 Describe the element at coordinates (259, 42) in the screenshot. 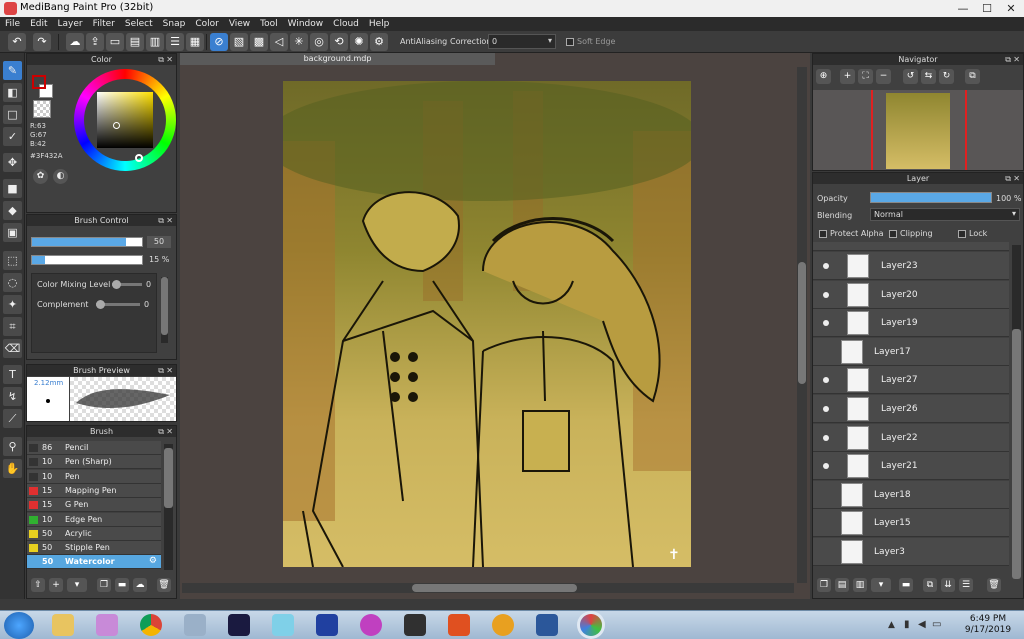

I see `snap-grid-icon: ▩` at that location.